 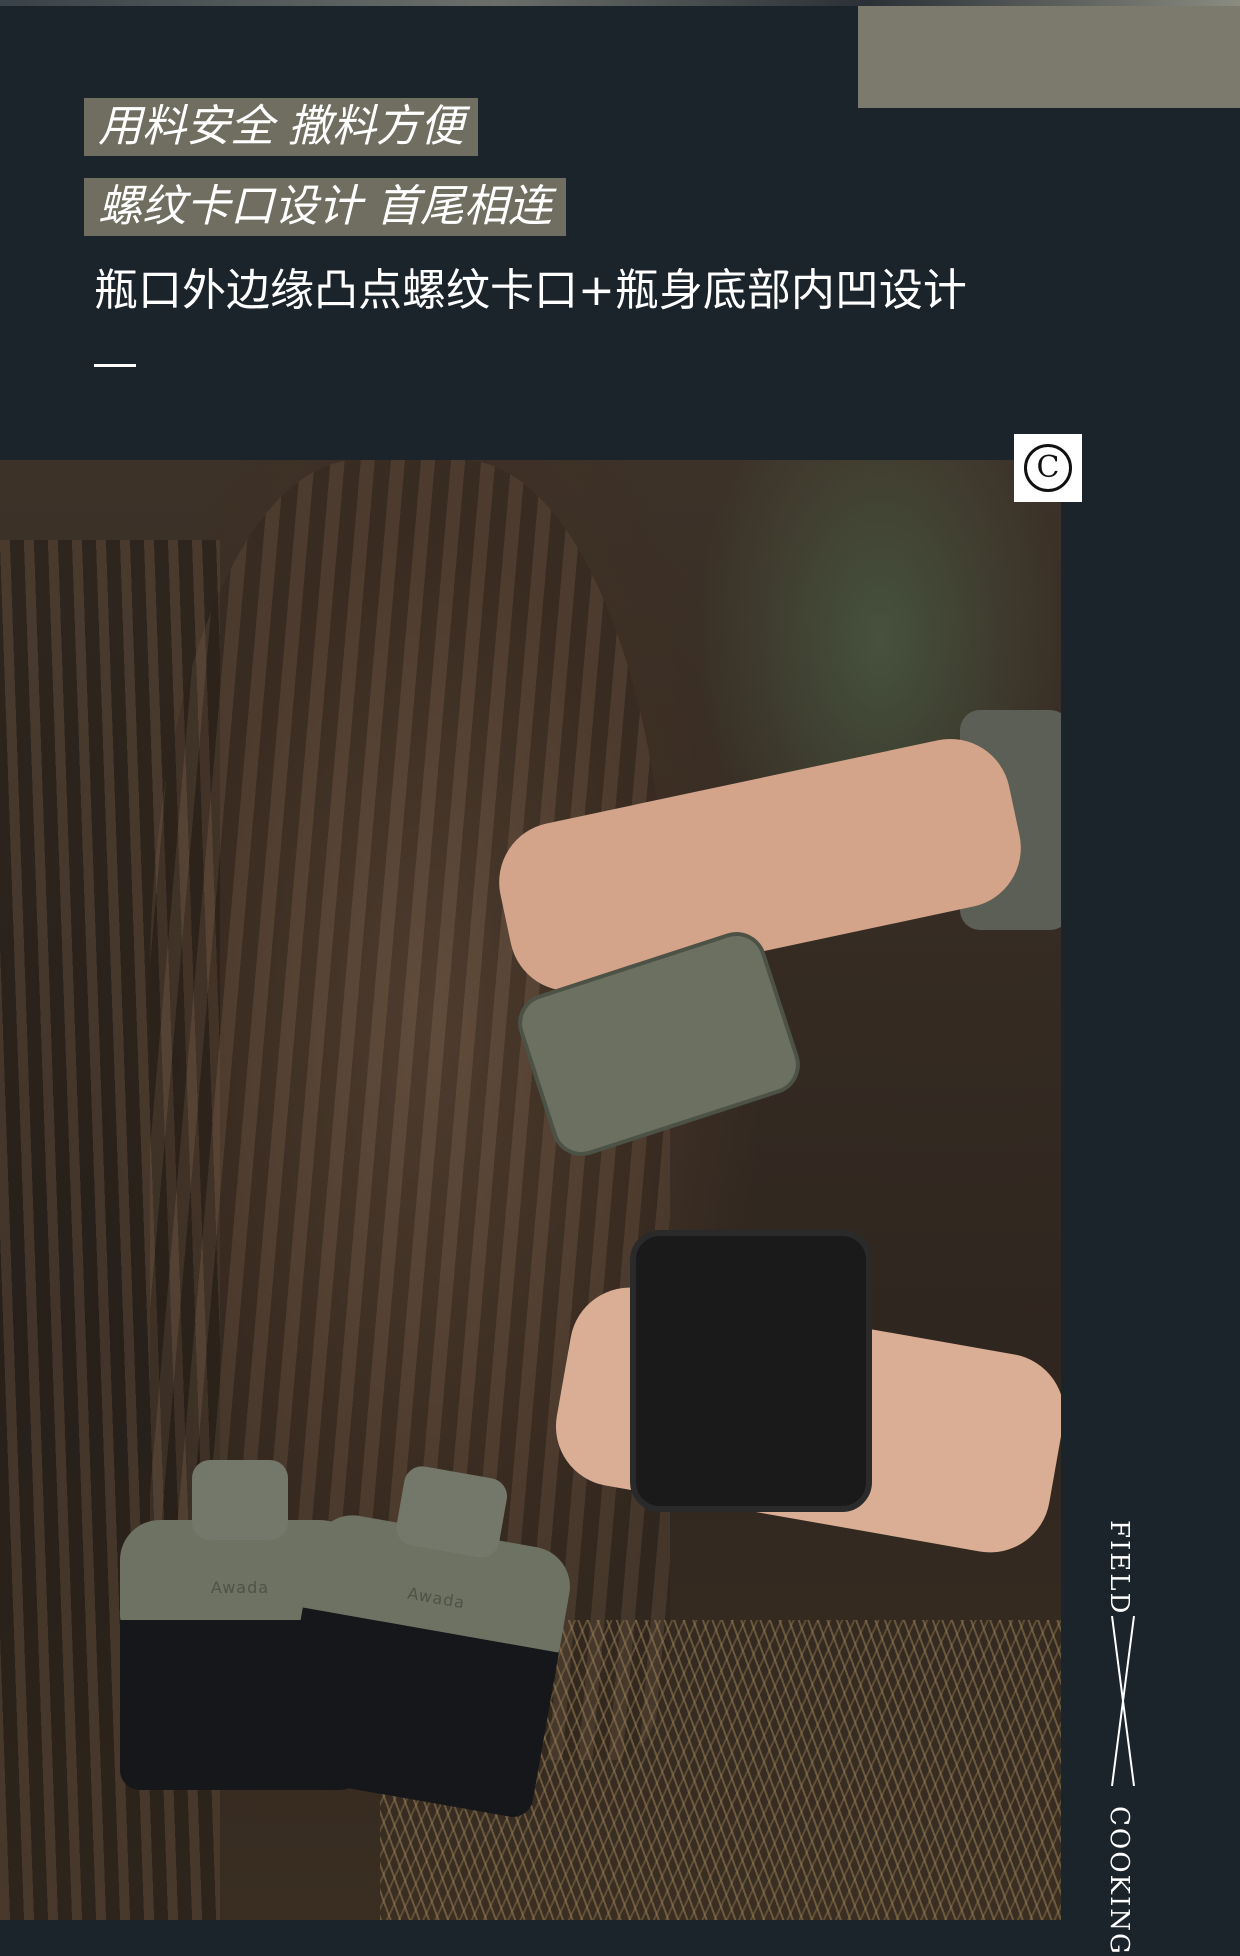 I want to click on copyright-icon: C, so click(x=1048, y=468).